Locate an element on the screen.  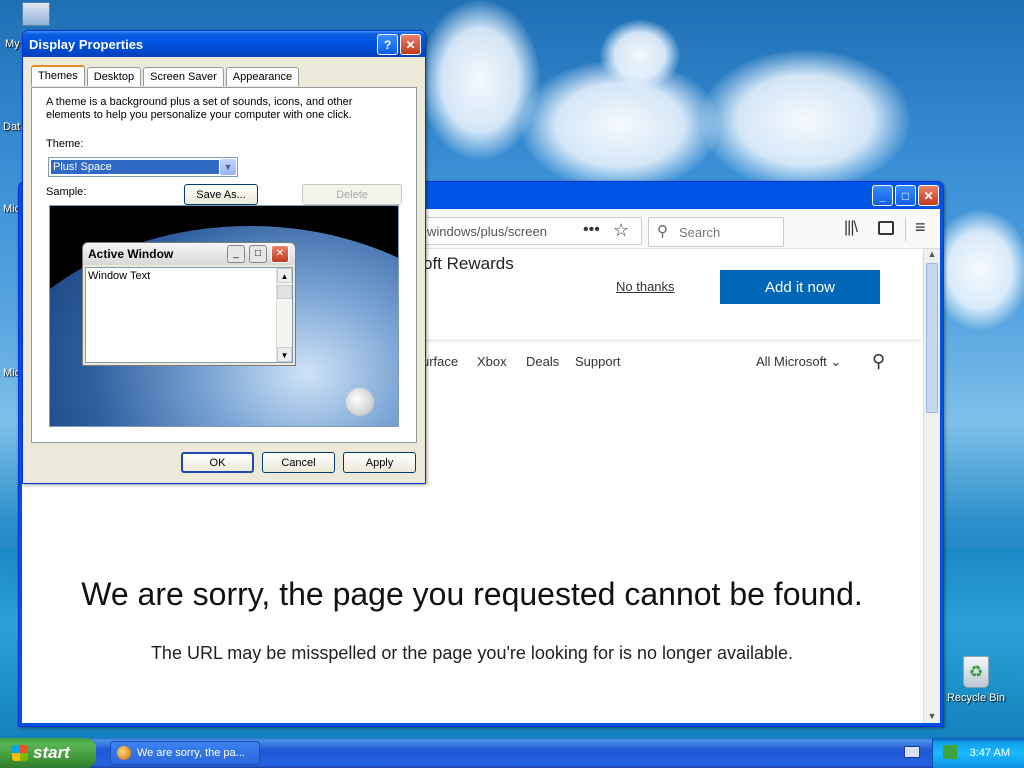
clock: 3:47 AM is located at coordinates (990, 753).